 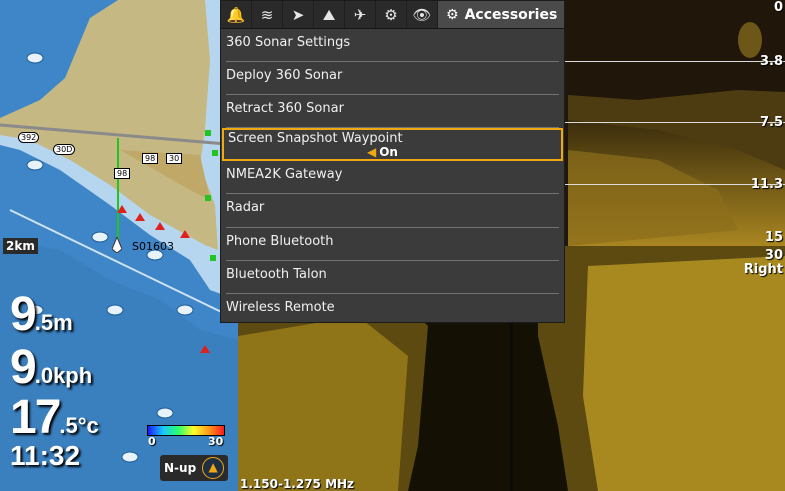 I want to click on menu-item-phone-bluetooth: Phone Bluetooth, so click(x=392, y=244).